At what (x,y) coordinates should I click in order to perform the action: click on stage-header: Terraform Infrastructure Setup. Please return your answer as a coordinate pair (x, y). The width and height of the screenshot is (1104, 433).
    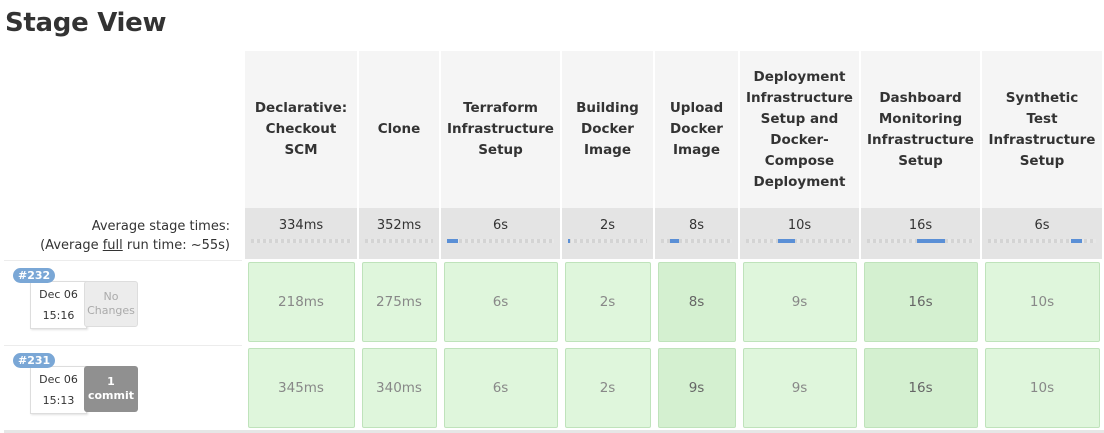
    Looking at the image, I should click on (500, 129).